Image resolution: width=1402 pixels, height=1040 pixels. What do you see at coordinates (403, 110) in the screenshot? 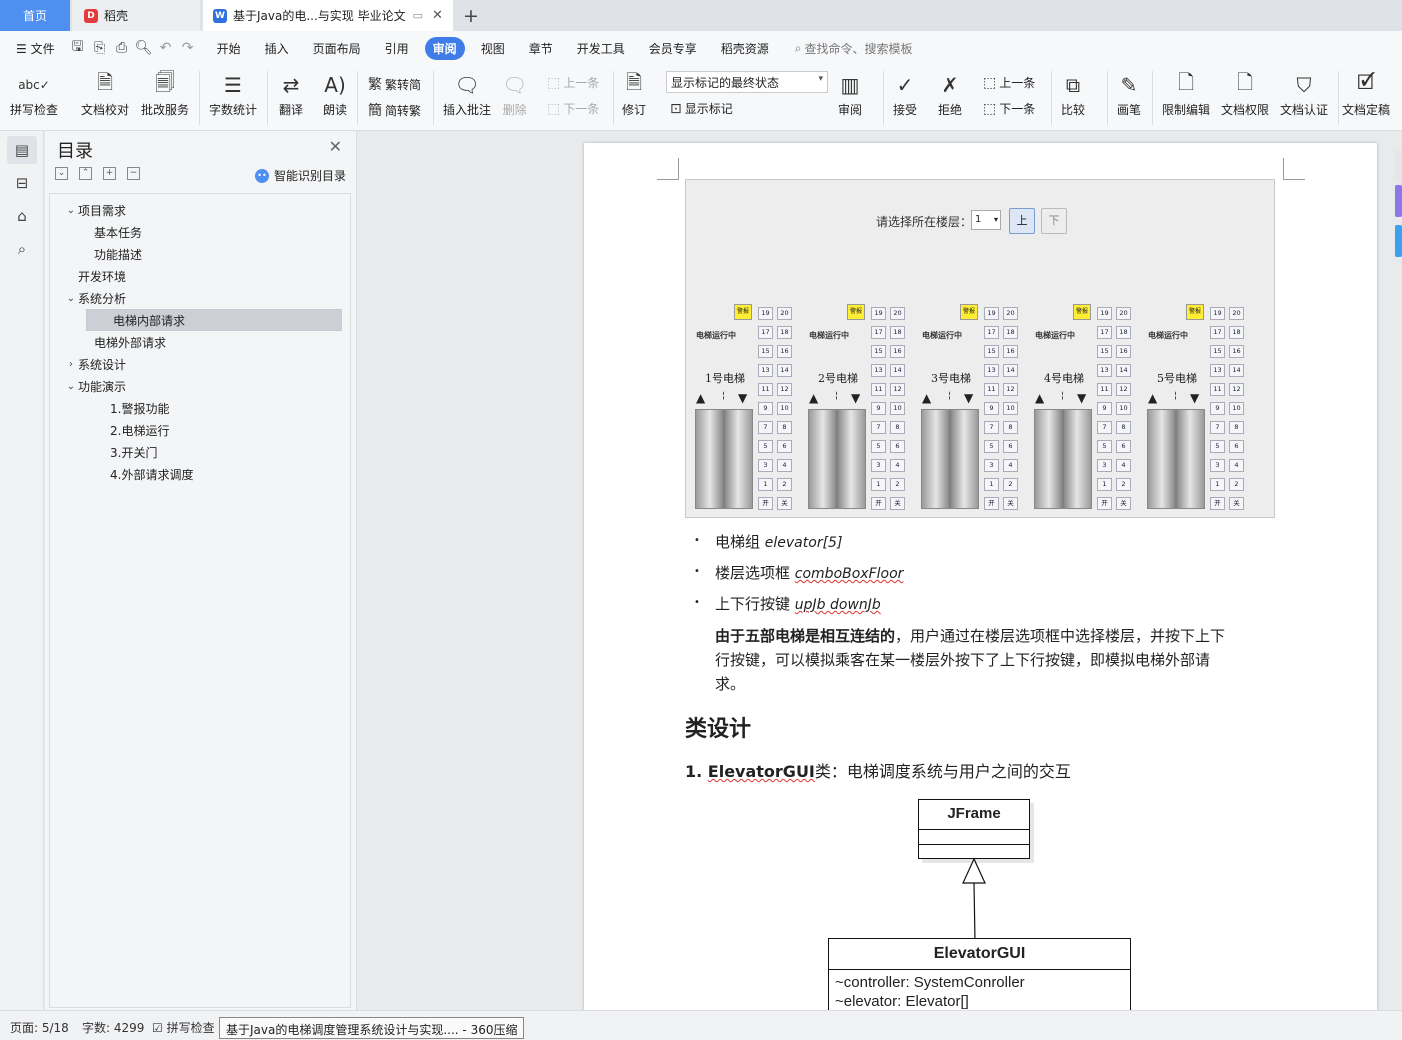
I see `simp-to-trad-label: 简转繁` at bounding box center [403, 110].